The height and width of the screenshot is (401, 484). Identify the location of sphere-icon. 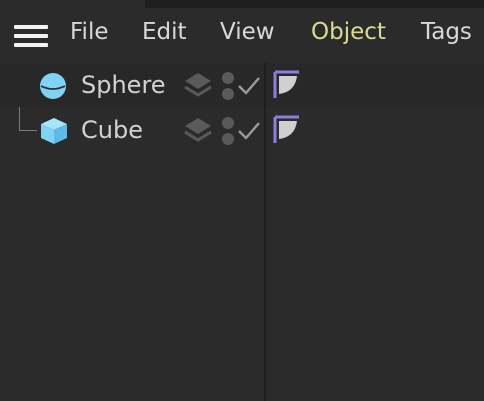
(53, 86).